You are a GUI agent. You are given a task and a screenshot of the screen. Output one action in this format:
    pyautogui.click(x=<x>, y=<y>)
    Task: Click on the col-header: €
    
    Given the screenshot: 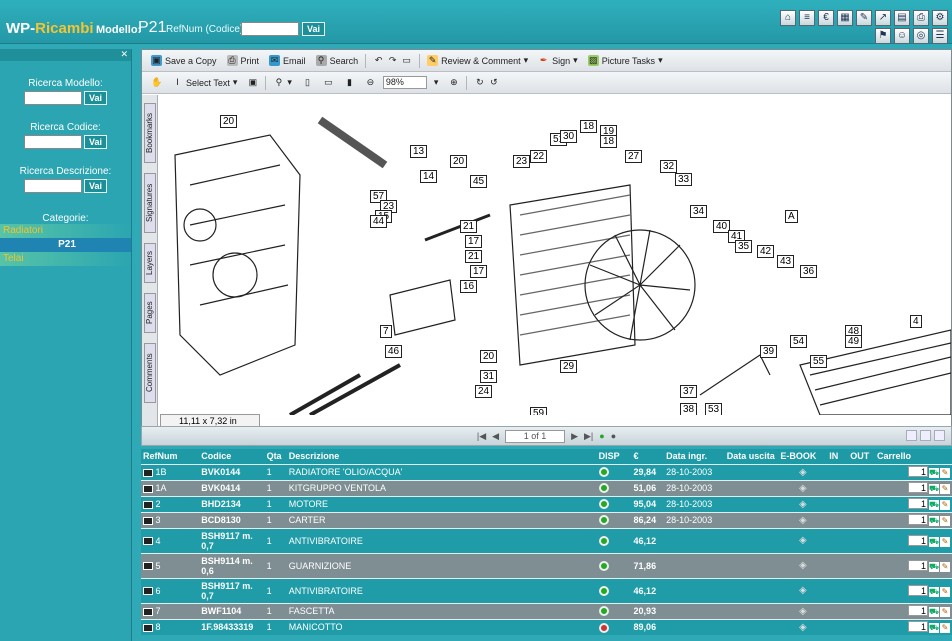 What is the action you would take?
    pyautogui.click(x=648, y=456)
    